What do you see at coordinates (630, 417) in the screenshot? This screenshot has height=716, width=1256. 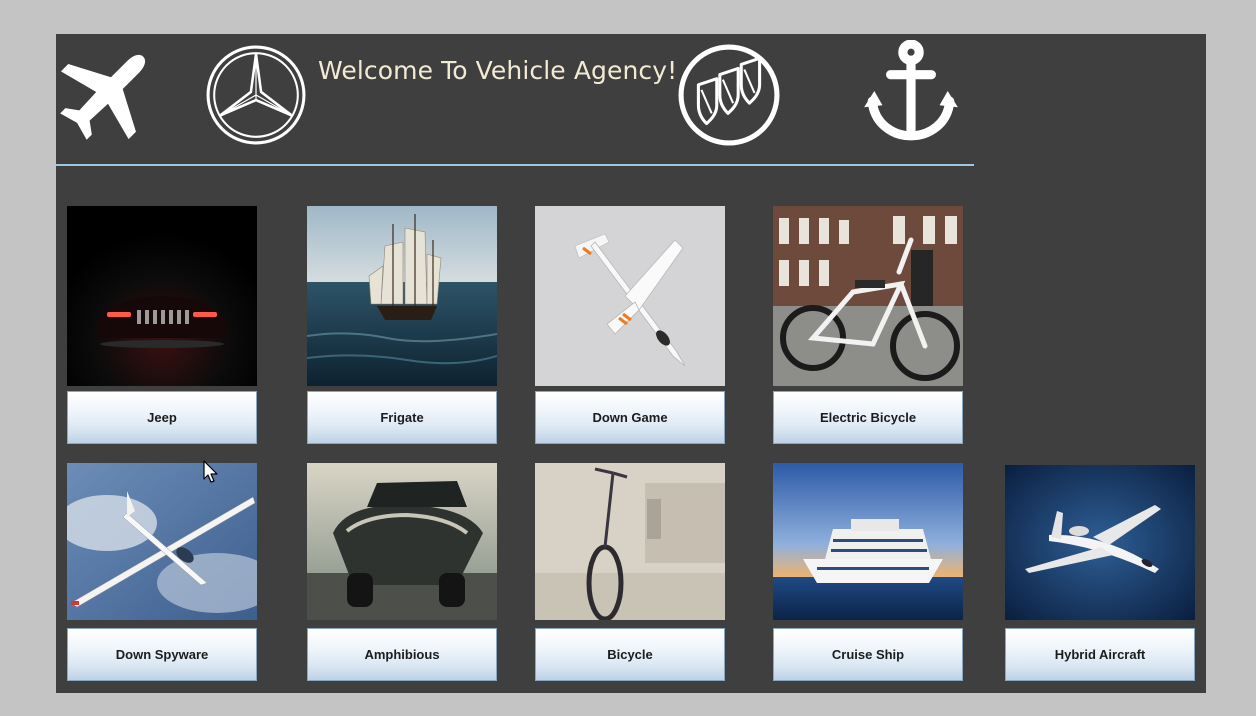 I see `vehicle-button-down-game: Down Game` at bounding box center [630, 417].